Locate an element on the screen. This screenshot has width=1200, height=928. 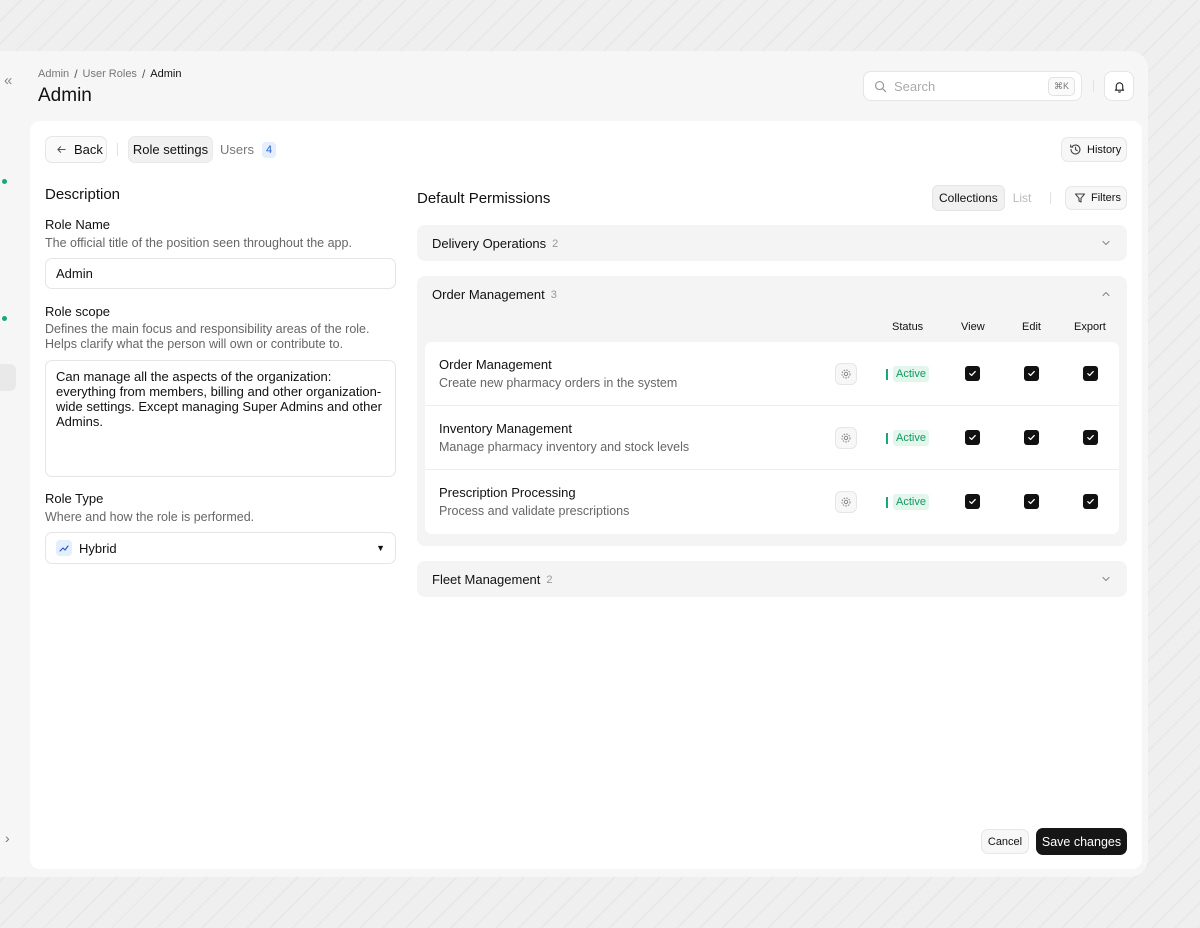
column-header-view: View is located at coordinates (973, 327).